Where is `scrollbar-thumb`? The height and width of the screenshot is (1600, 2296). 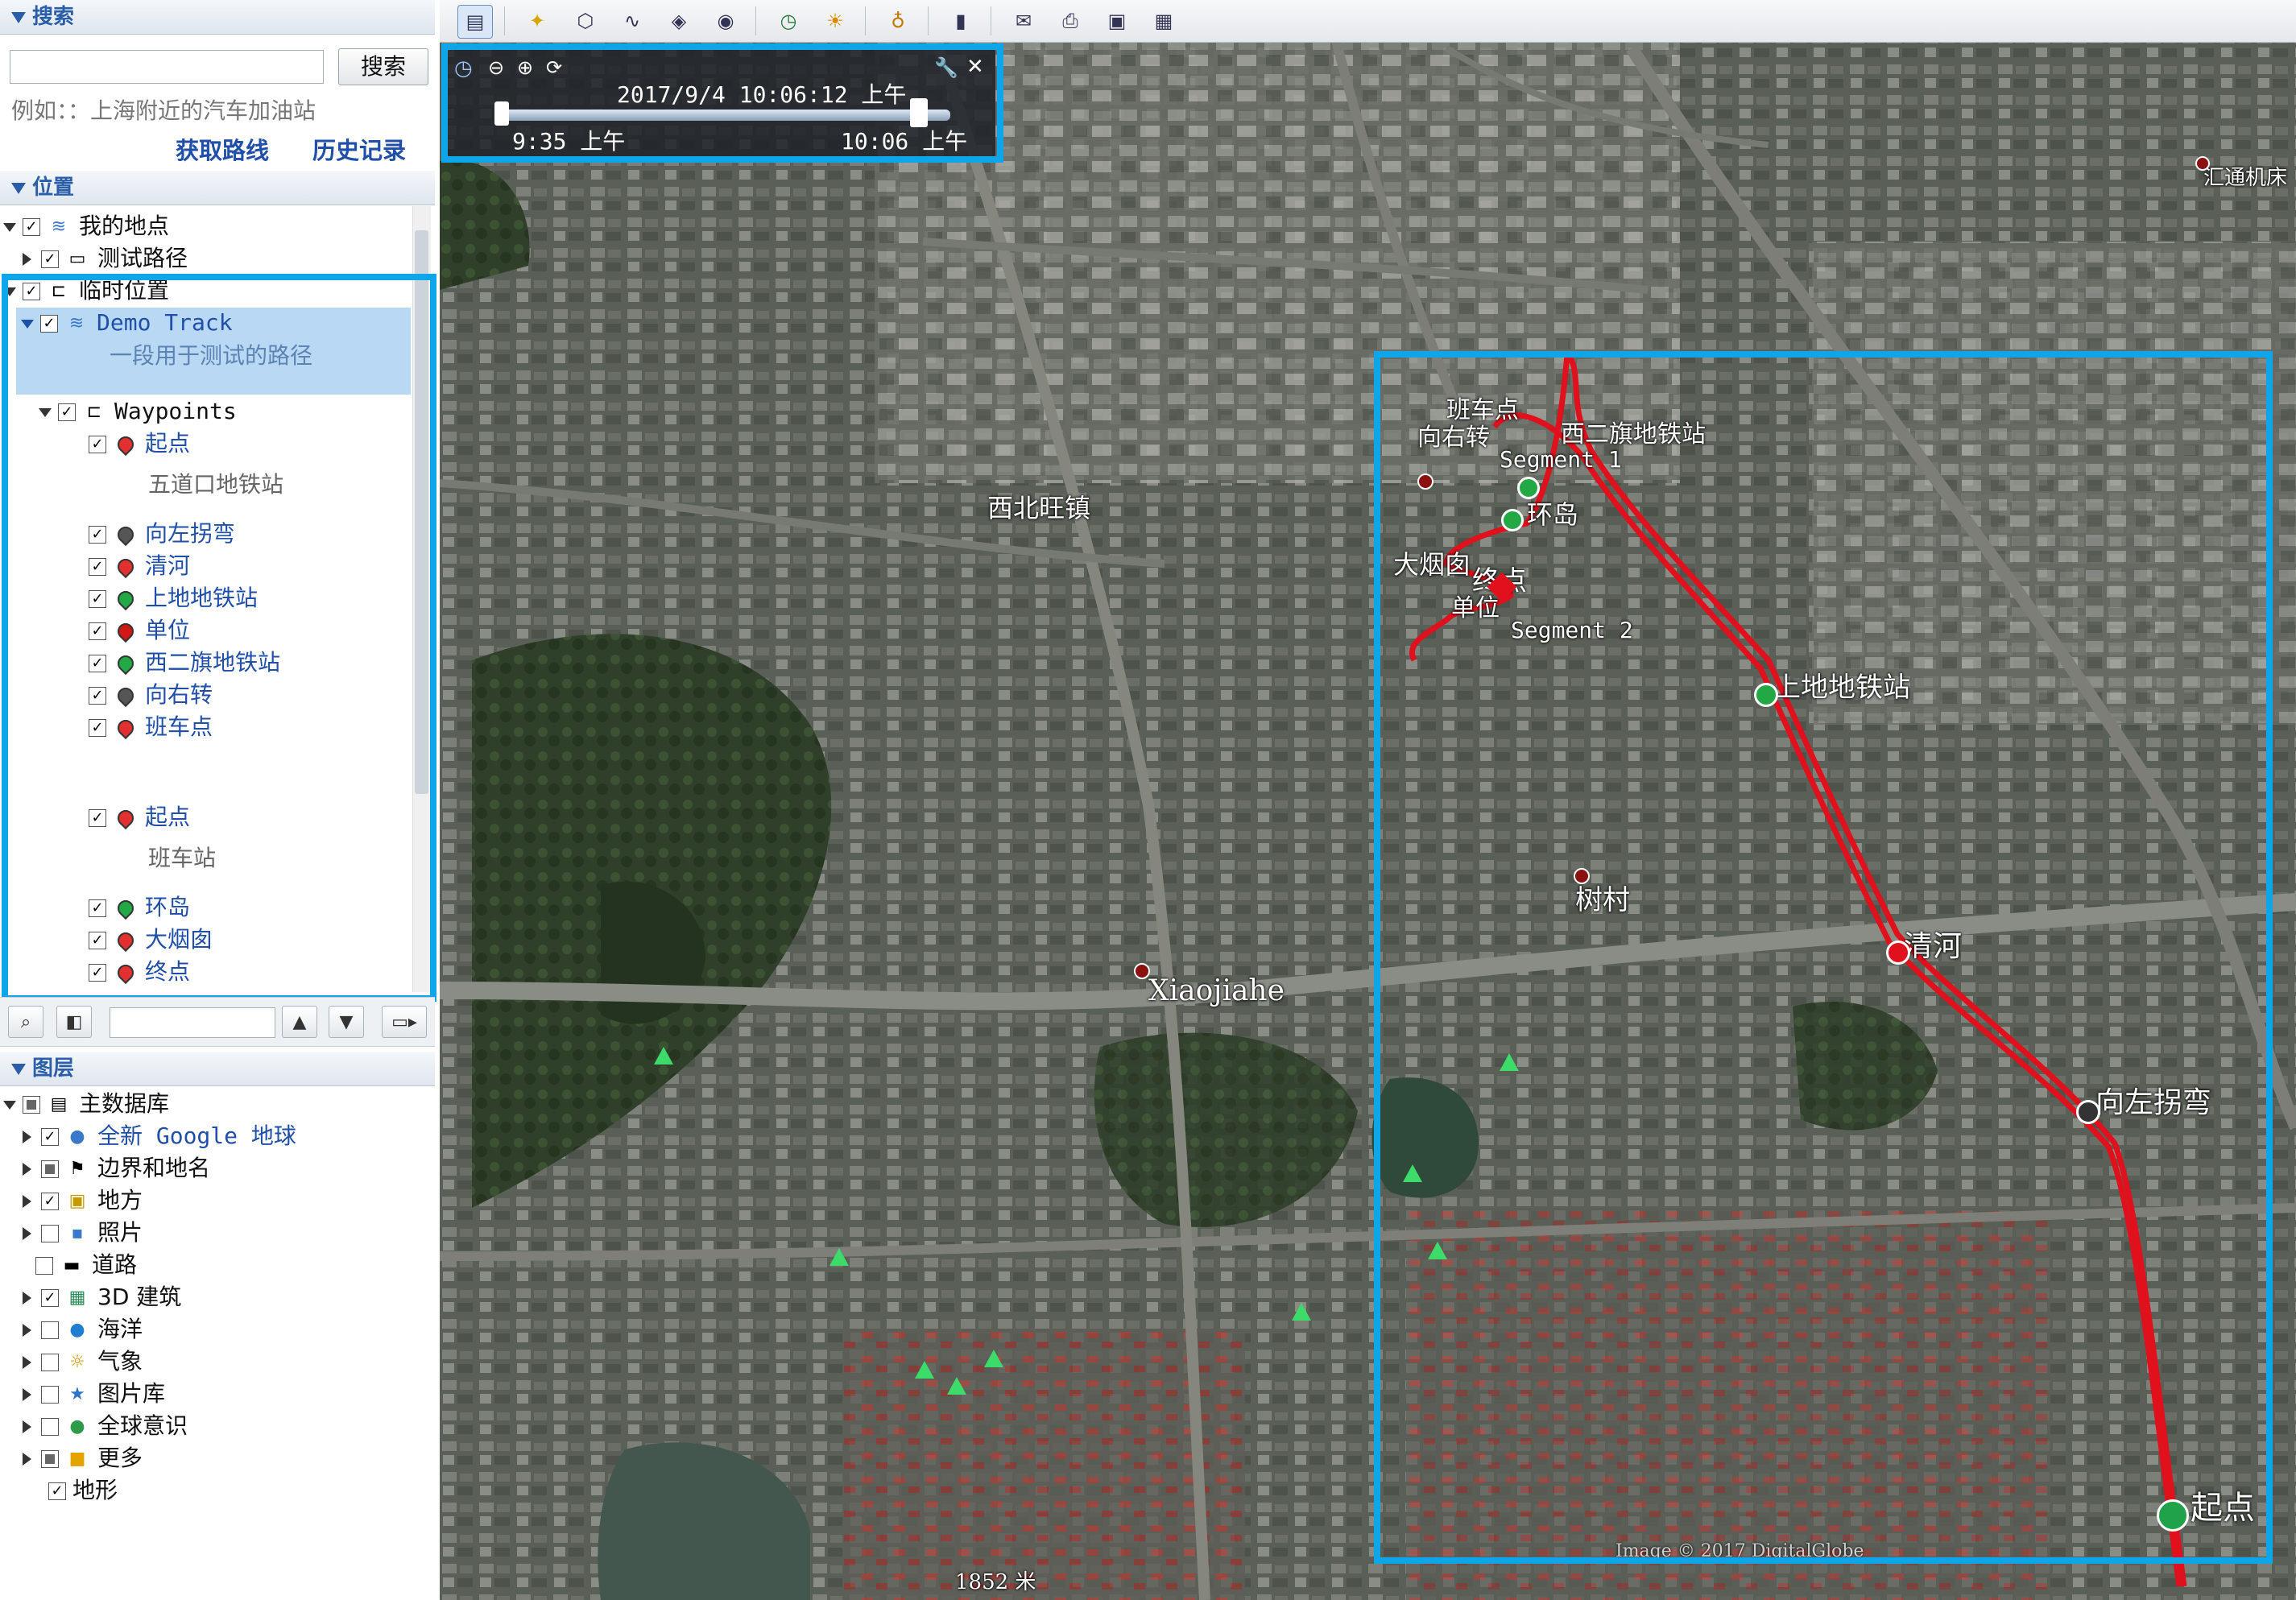
scrollbar-thumb is located at coordinates (421, 512).